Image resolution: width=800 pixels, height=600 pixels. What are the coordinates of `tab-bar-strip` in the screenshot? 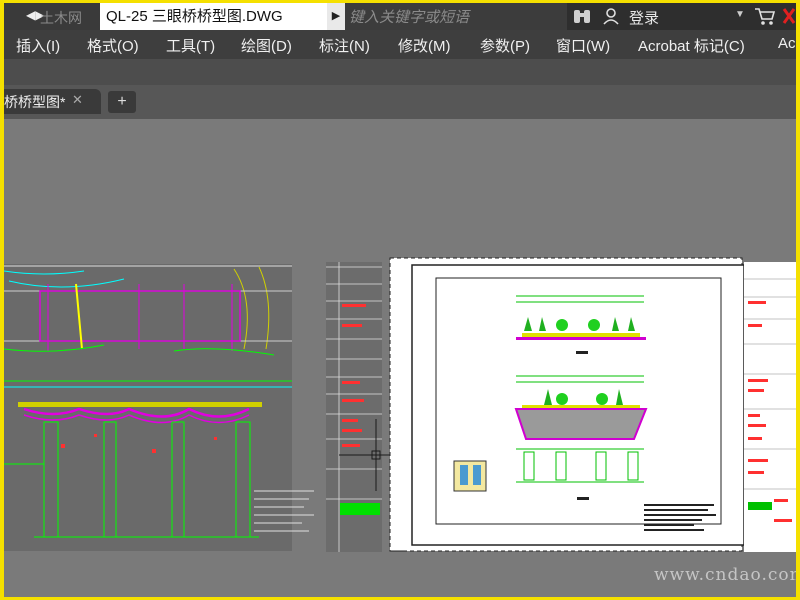 It's located at (400, 72).